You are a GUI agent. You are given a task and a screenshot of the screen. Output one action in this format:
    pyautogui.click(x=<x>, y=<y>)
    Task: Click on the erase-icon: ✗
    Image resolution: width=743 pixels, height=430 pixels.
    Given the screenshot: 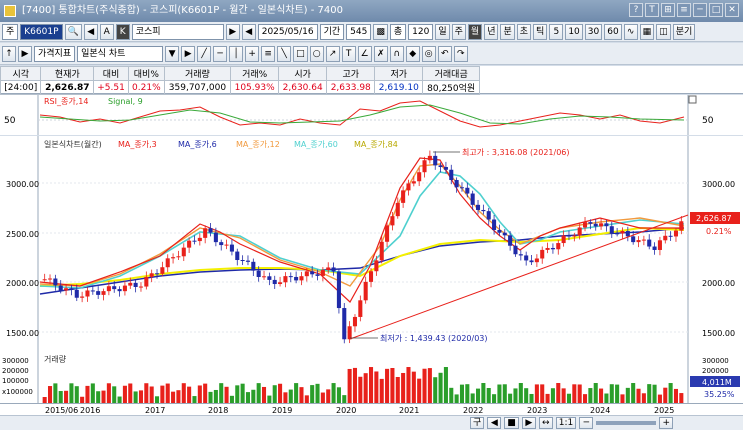 What is the action you would take?
    pyautogui.click(x=380, y=53)
    